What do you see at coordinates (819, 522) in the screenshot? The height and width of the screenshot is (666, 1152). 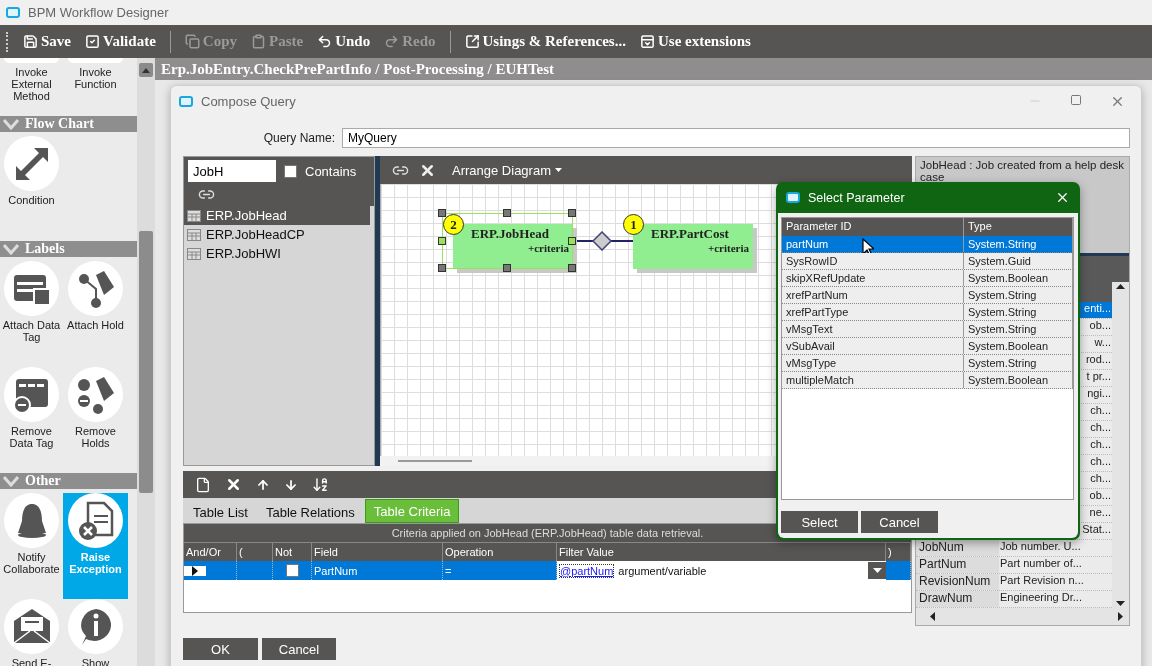 I see `select-button: Select` at bounding box center [819, 522].